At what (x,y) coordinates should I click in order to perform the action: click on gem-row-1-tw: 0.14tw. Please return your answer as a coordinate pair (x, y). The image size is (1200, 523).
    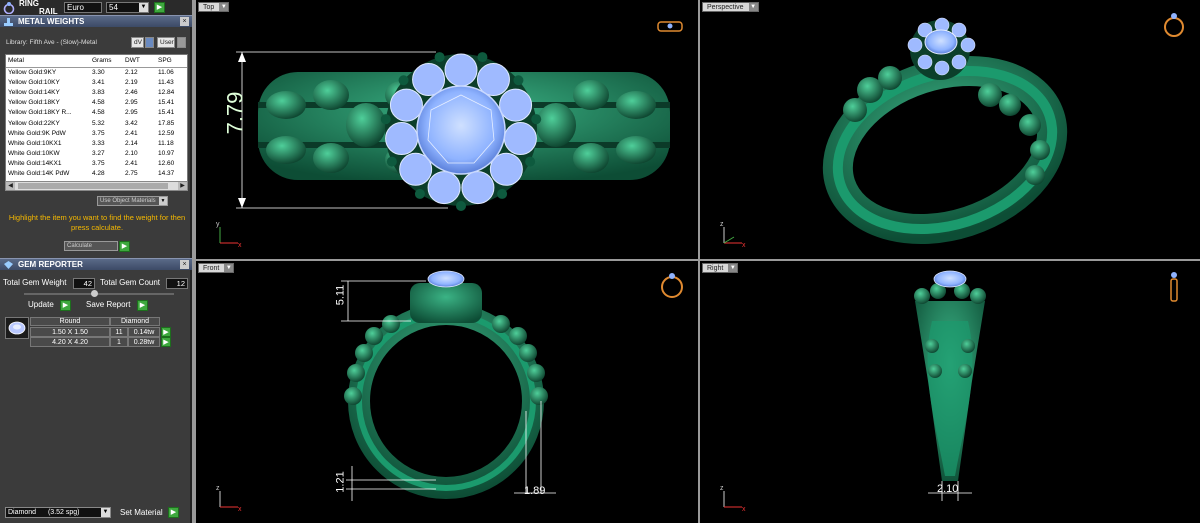
    Looking at the image, I should click on (144, 332).